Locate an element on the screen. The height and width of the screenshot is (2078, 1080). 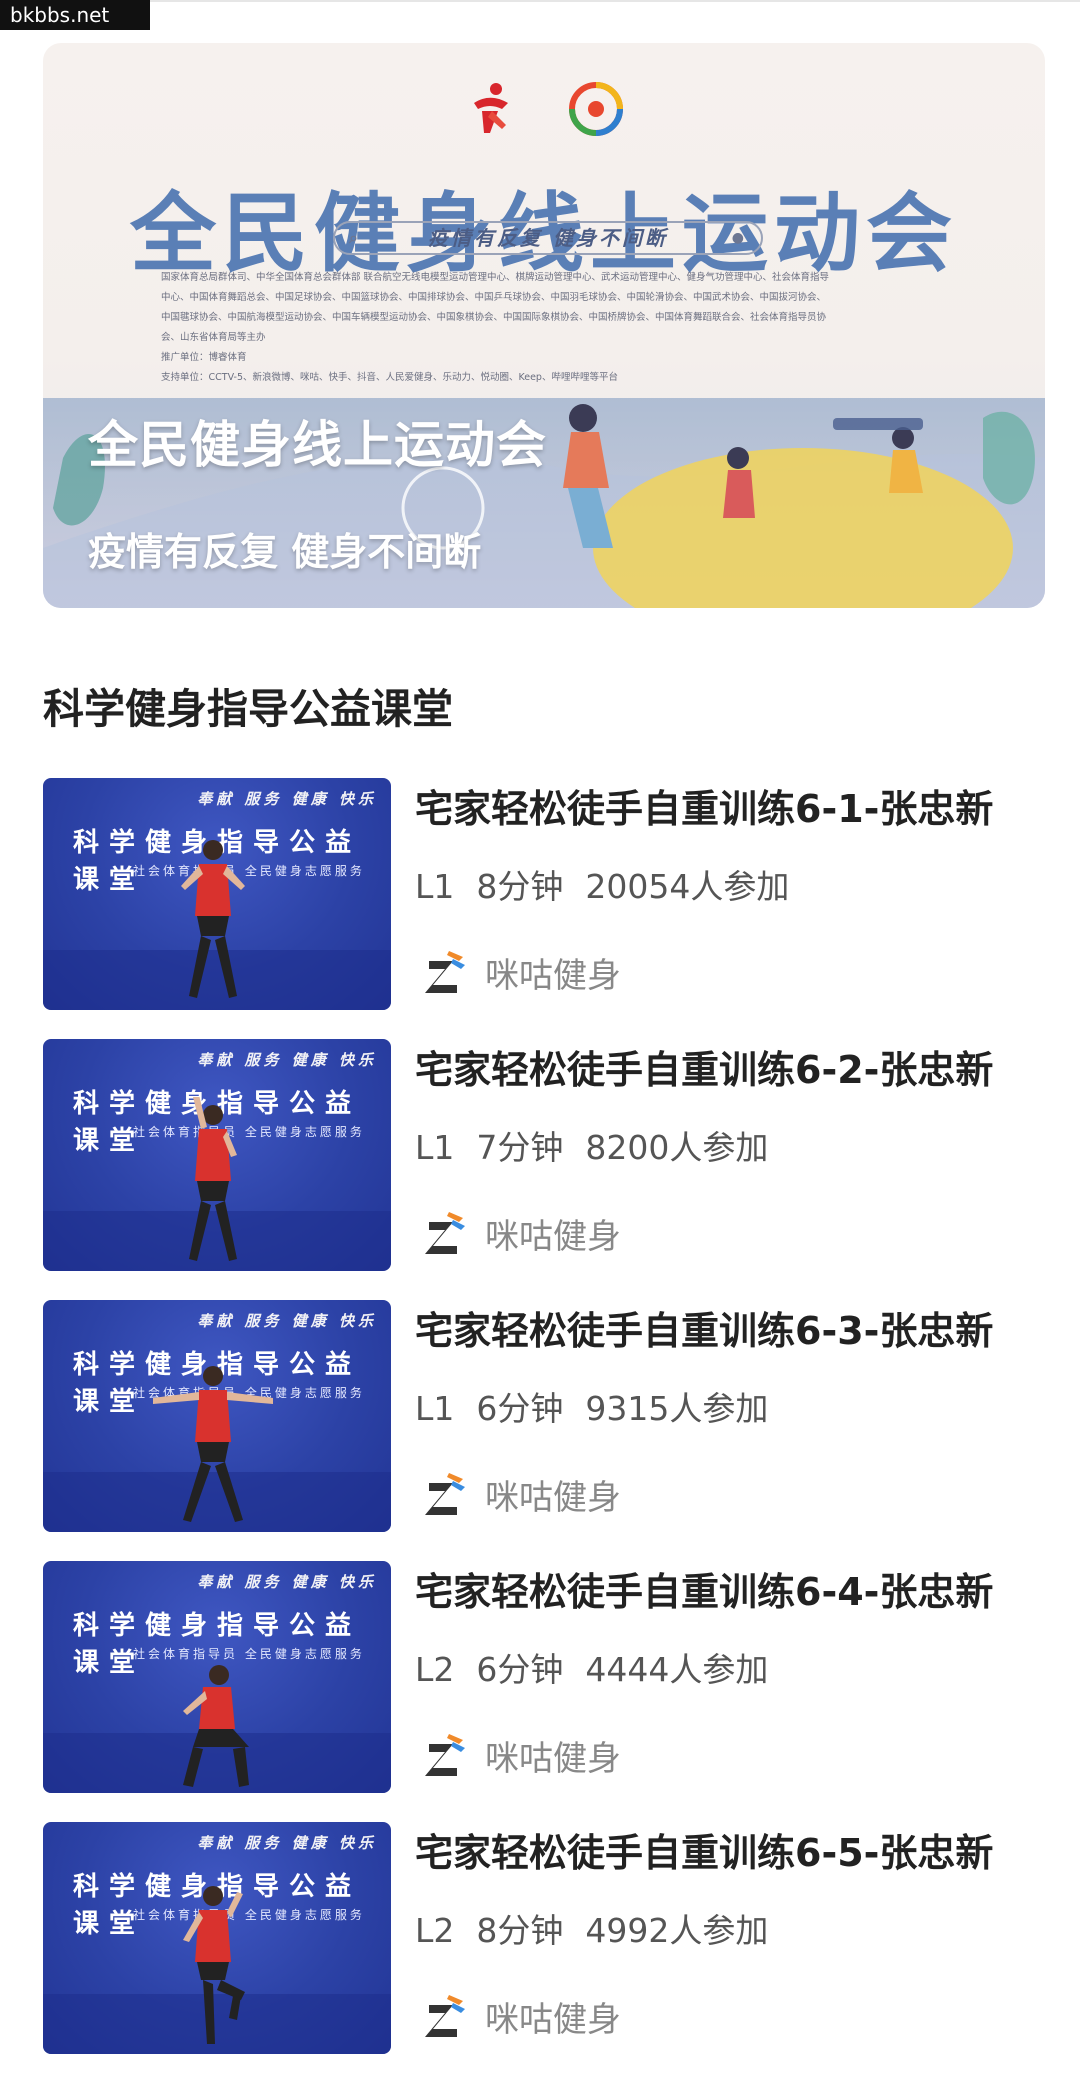
banner-slogan-pill: ⌕ 疫情有反复 健身不间断 ● is located at coordinates (548, 238).